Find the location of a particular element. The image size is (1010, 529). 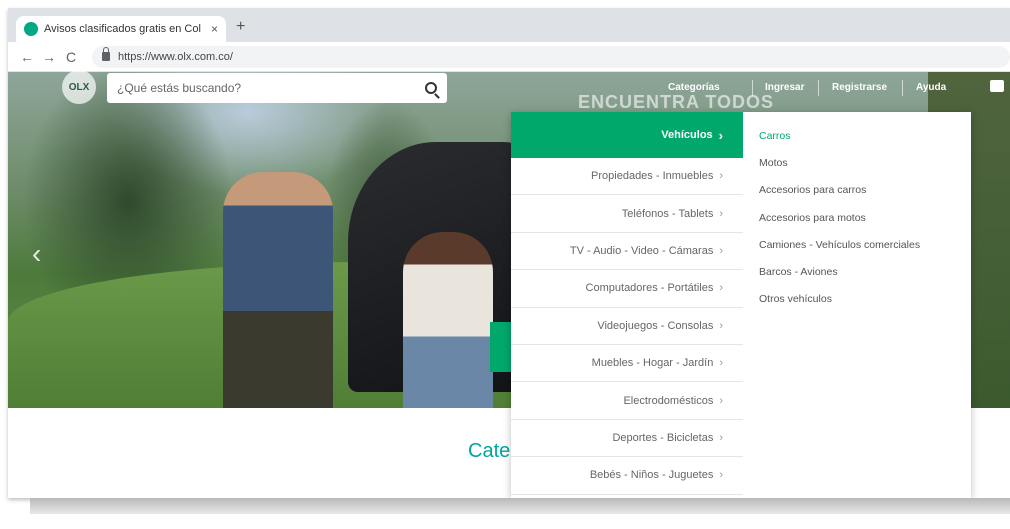

browser-tab: Avisos clasificados gratis en Col × is located at coordinates (121, 29).